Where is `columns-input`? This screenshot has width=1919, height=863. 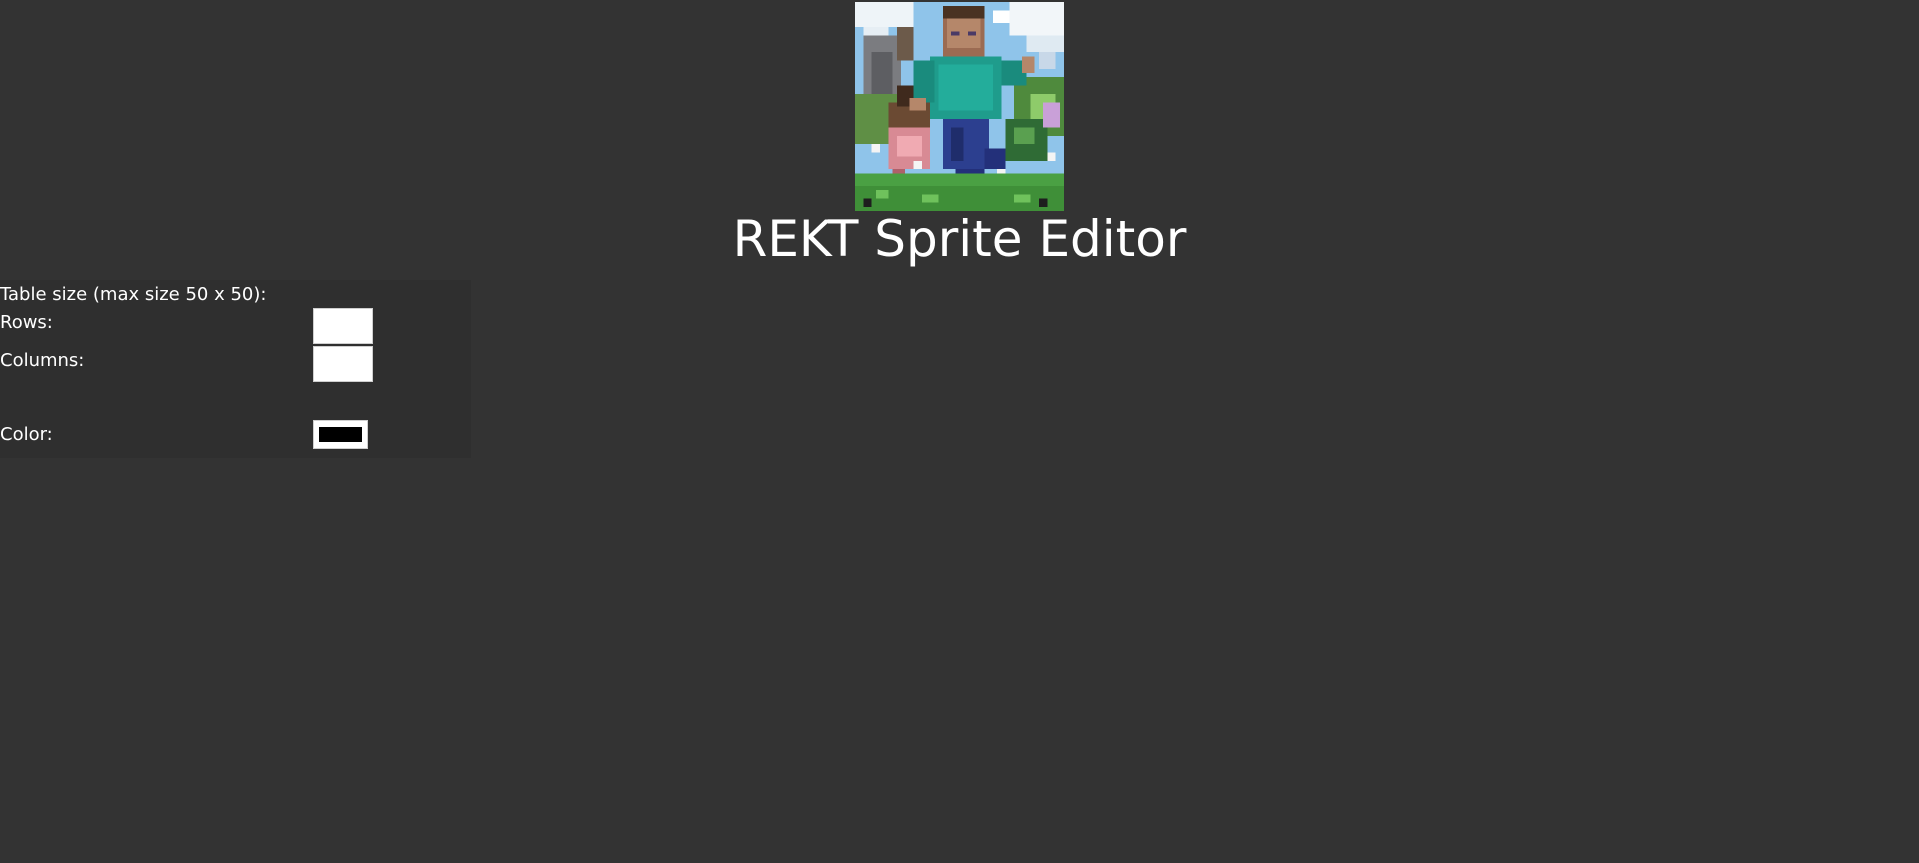
columns-input is located at coordinates (343, 364).